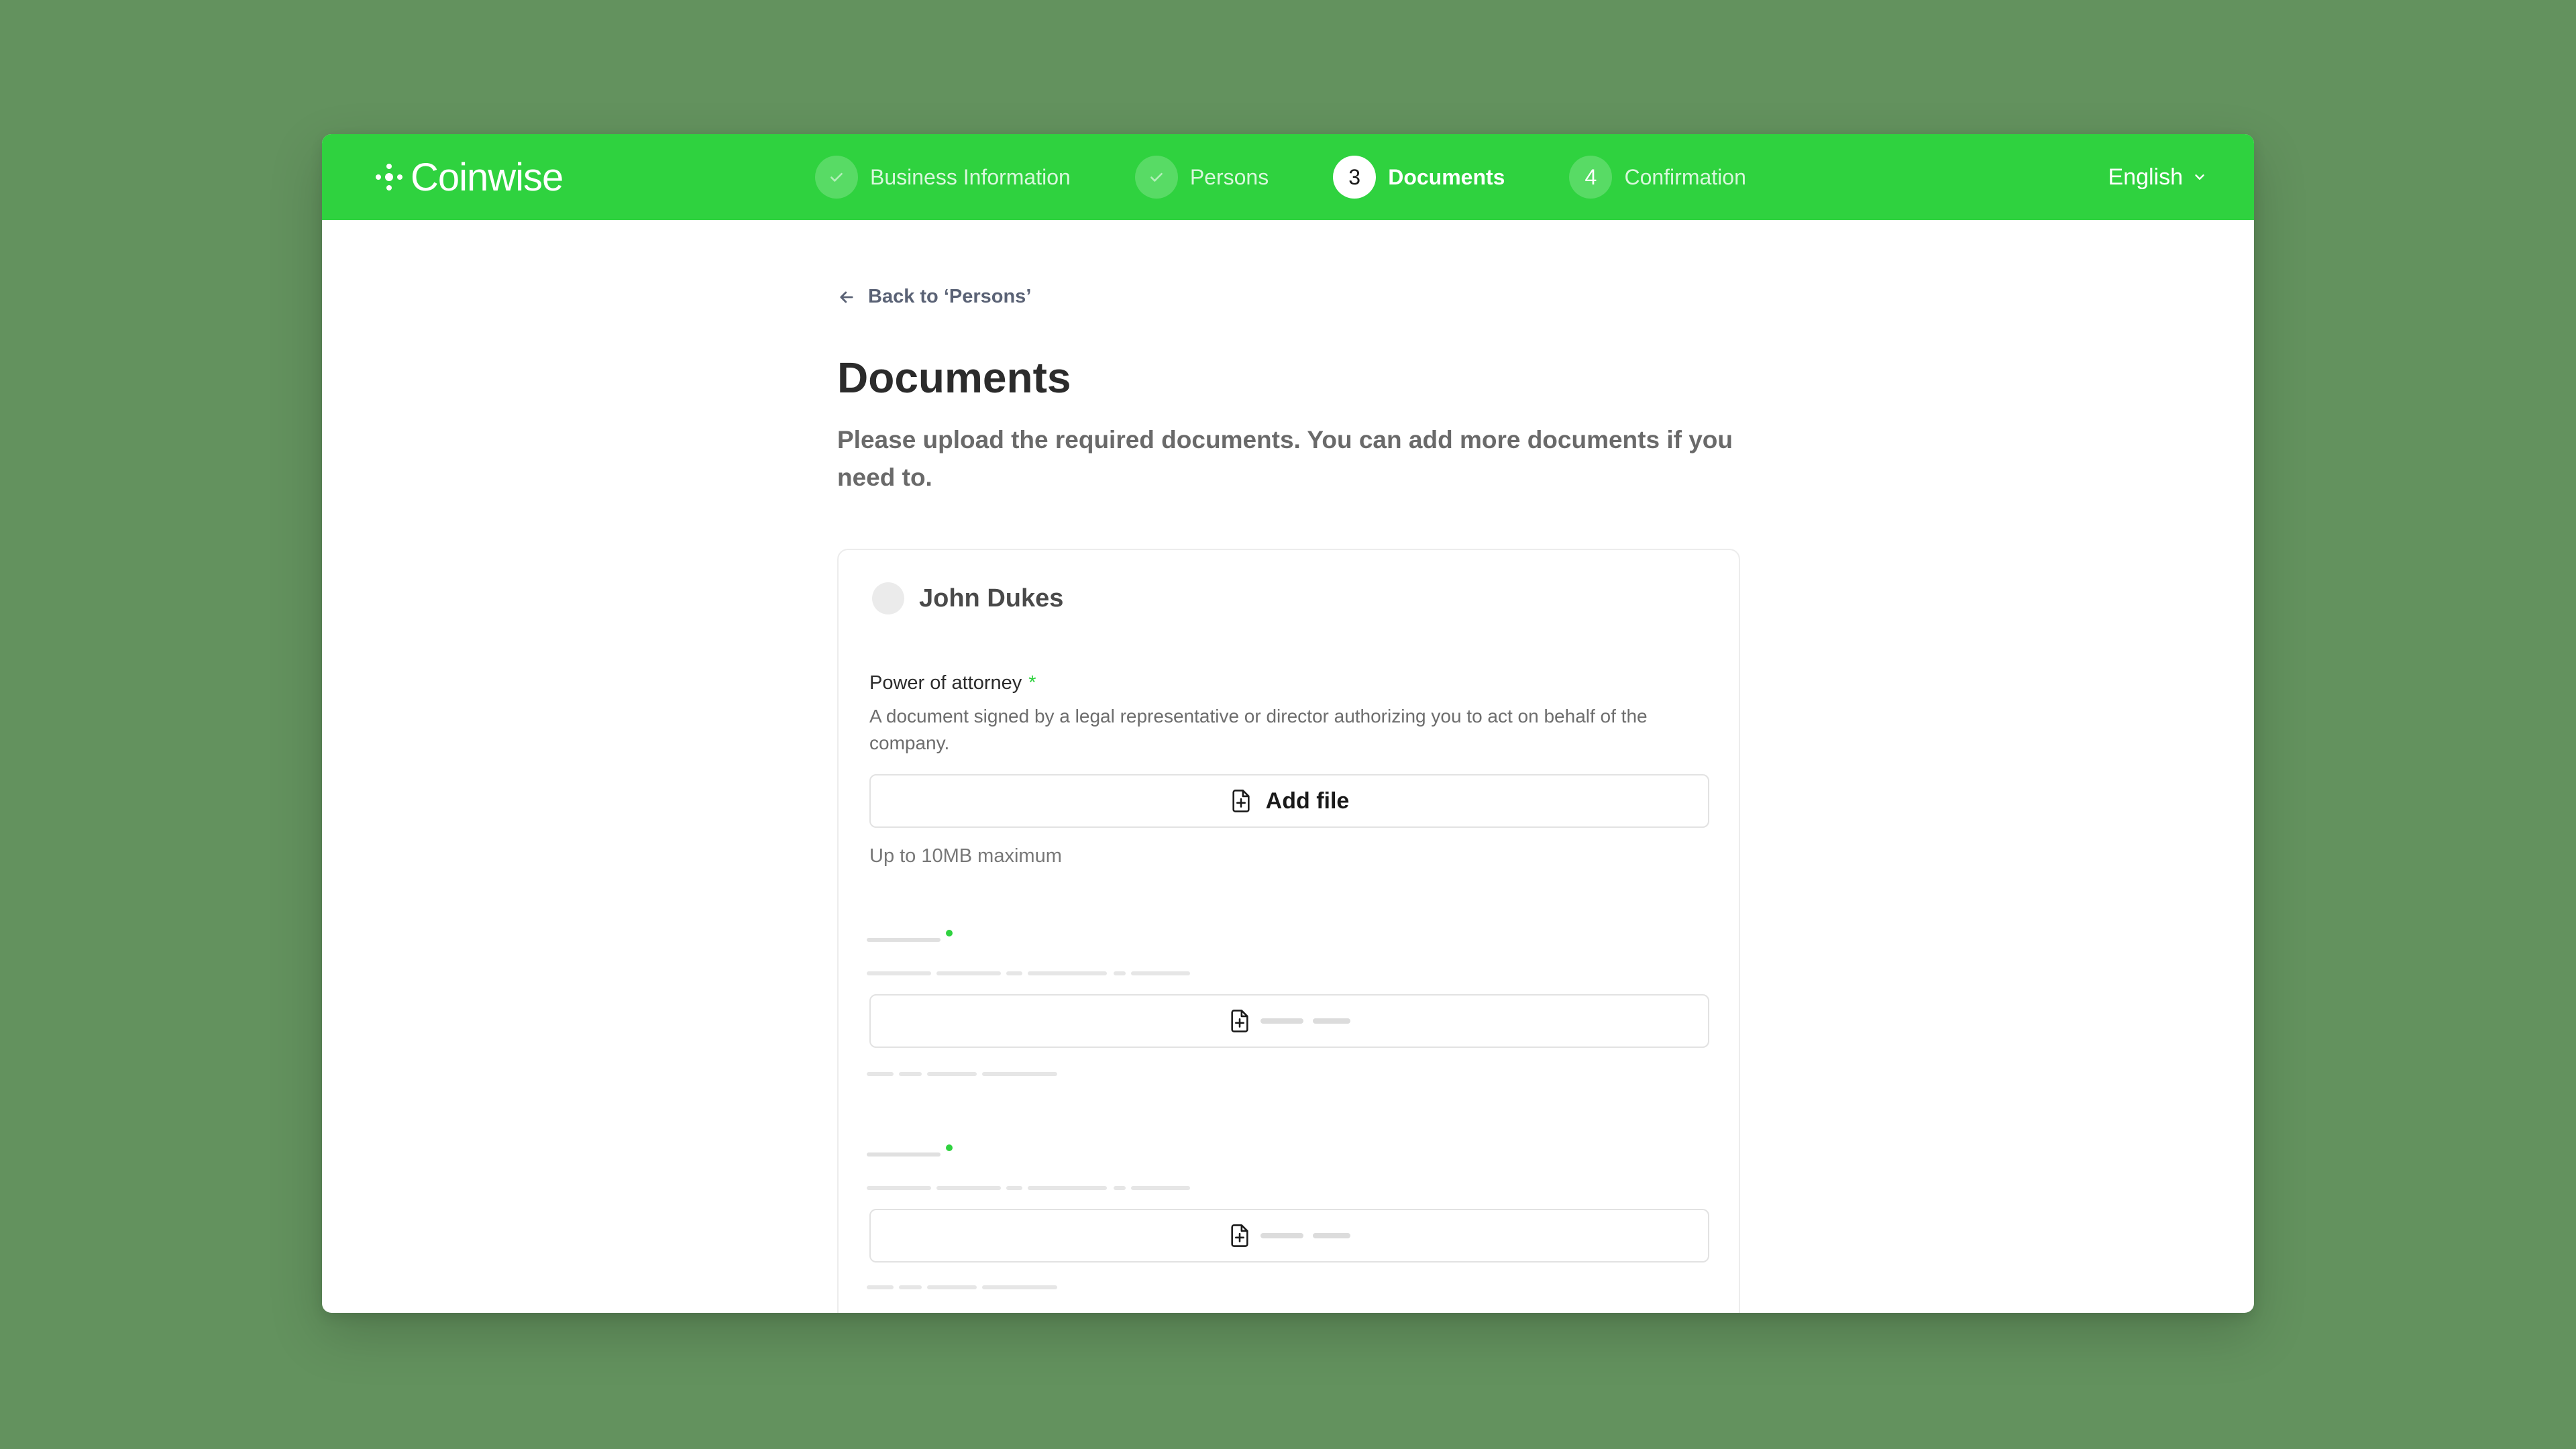 The image size is (2576, 1449). What do you see at coordinates (991, 598) in the screenshot?
I see `person-name: John Dukes` at bounding box center [991, 598].